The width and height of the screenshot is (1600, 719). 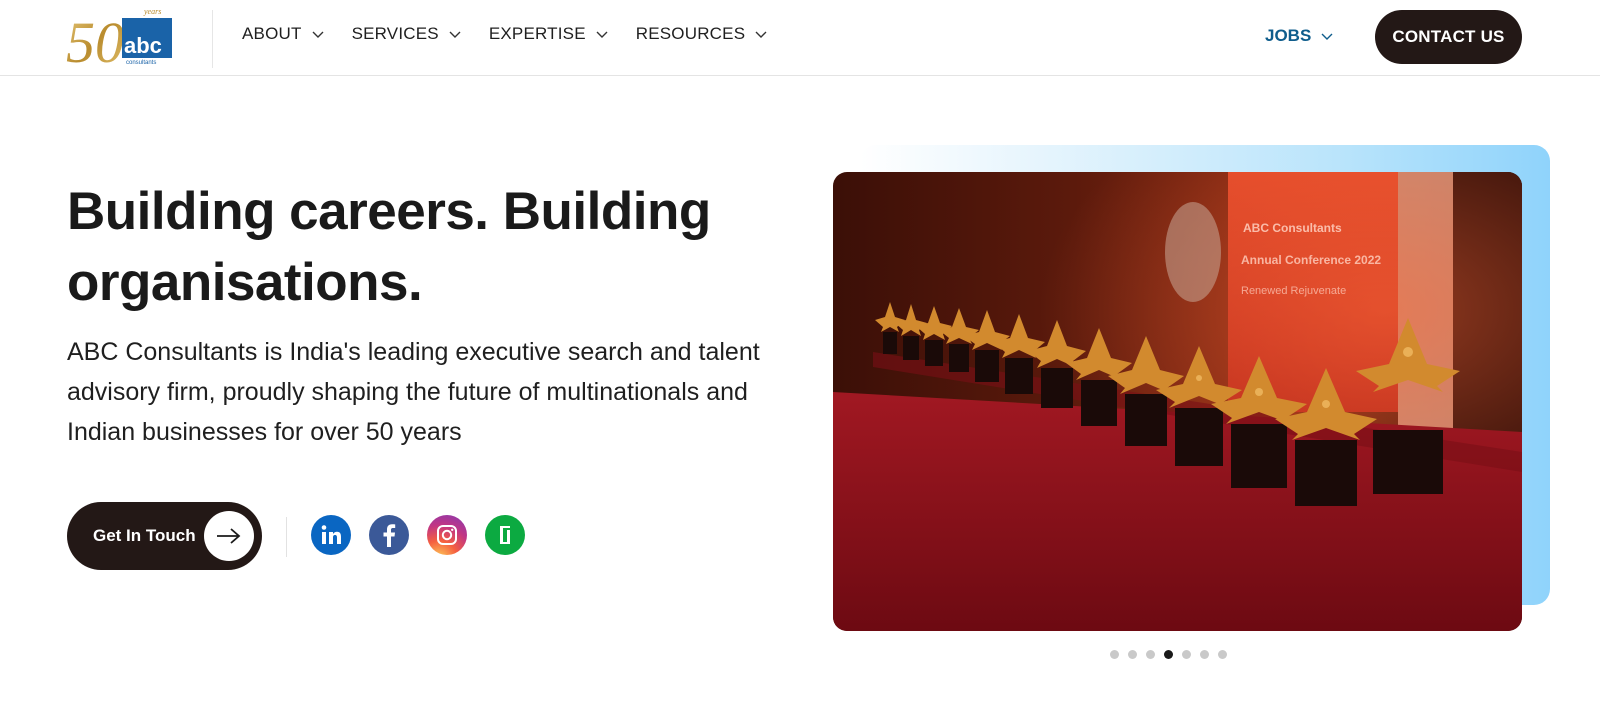 What do you see at coordinates (152, 11) in the screenshot?
I see `logo-tagline: years` at bounding box center [152, 11].